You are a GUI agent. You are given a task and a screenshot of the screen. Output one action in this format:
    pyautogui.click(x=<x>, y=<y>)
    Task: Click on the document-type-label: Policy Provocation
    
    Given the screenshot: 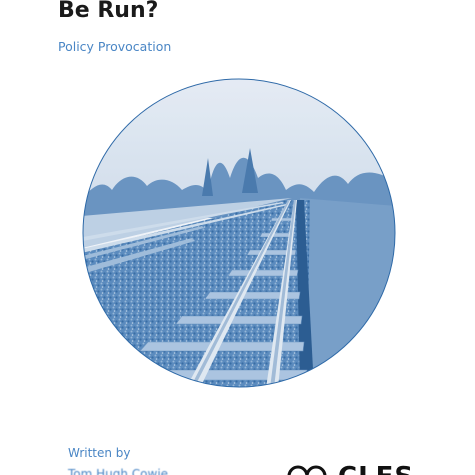 What is the action you would take?
    pyautogui.click(x=115, y=46)
    